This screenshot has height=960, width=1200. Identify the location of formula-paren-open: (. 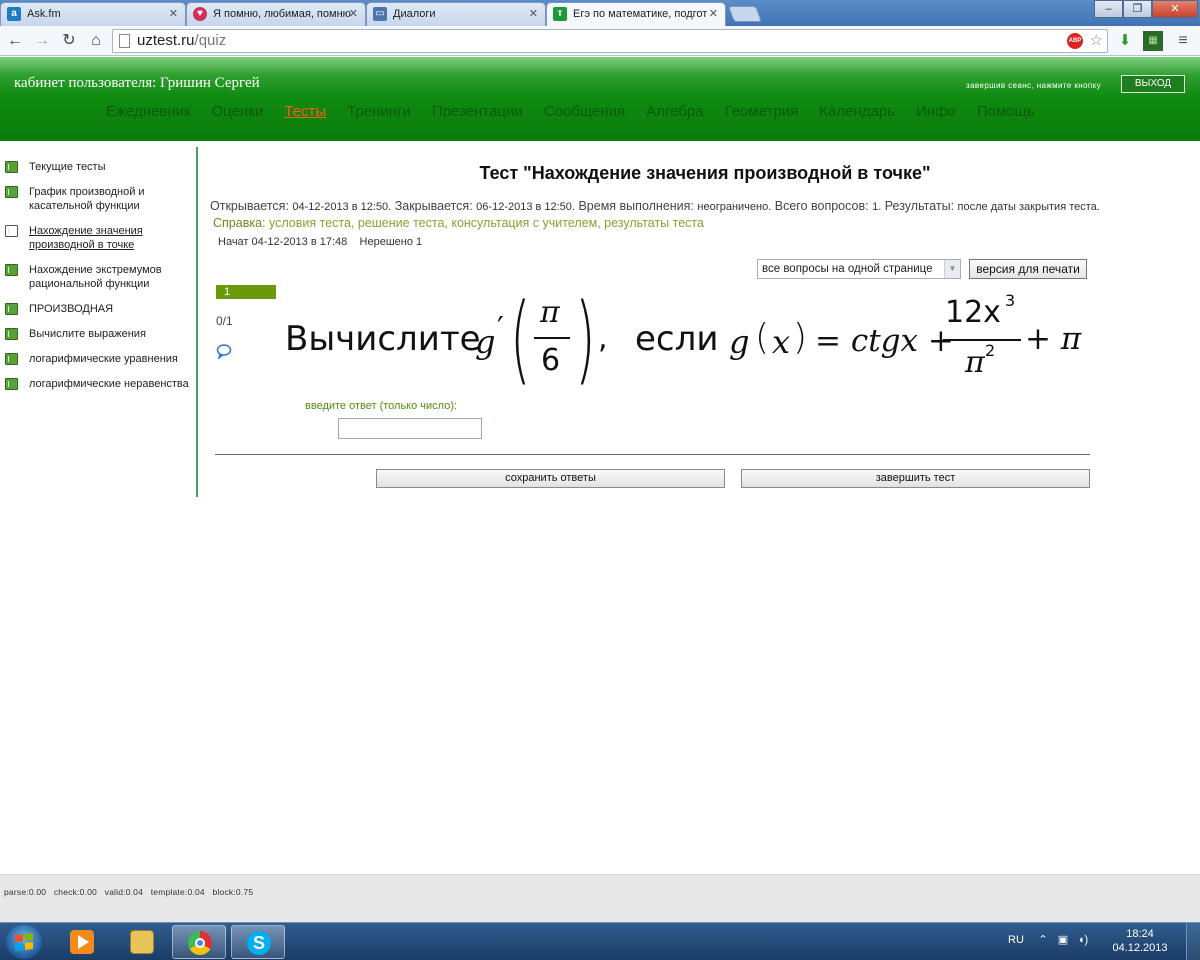
(762, 337).